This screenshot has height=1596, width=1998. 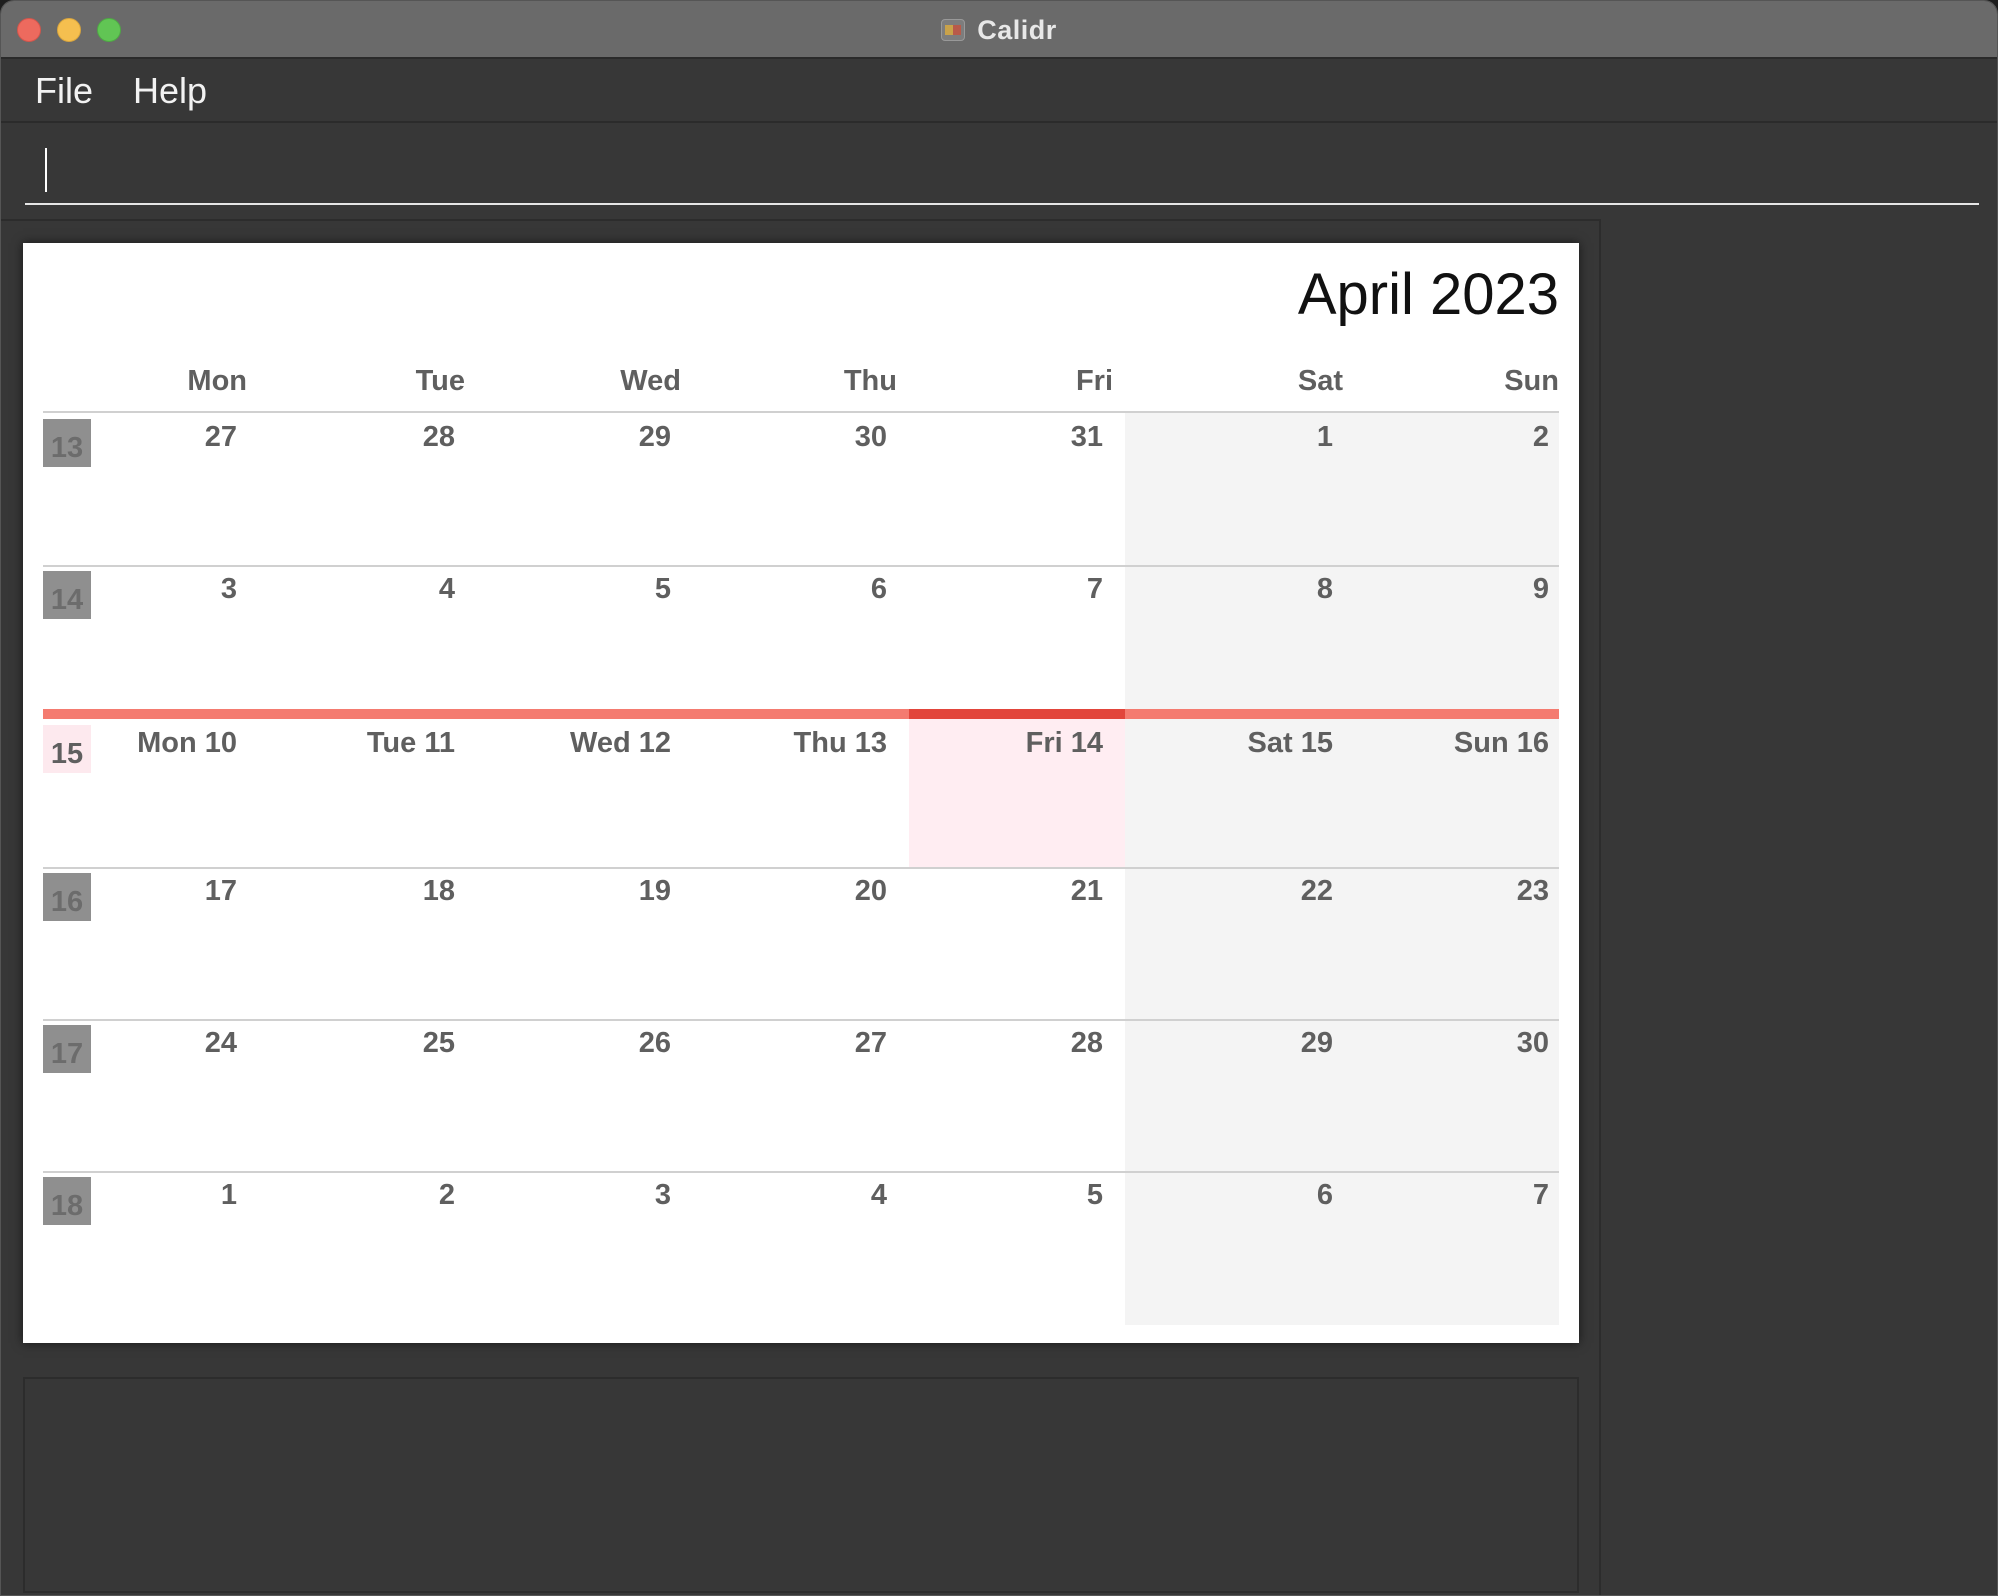 What do you see at coordinates (1017, 29) in the screenshot?
I see `window-title: Calidr` at bounding box center [1017, 29].